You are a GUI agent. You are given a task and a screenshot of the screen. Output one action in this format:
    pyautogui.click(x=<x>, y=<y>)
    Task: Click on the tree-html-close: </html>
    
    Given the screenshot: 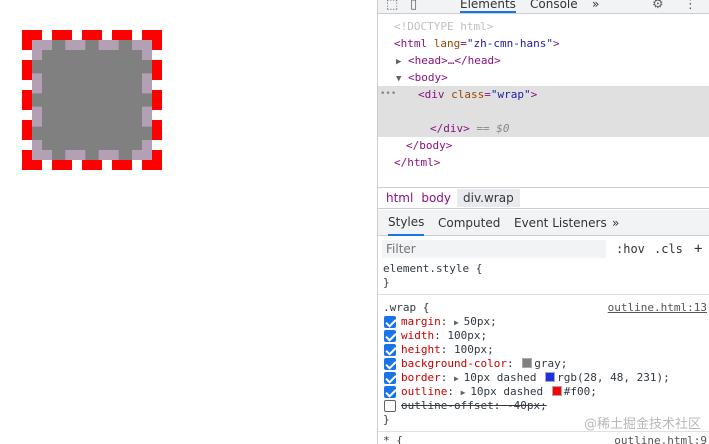 What is the action you would take?
    pyautogui.click(x=543, y=162)
    